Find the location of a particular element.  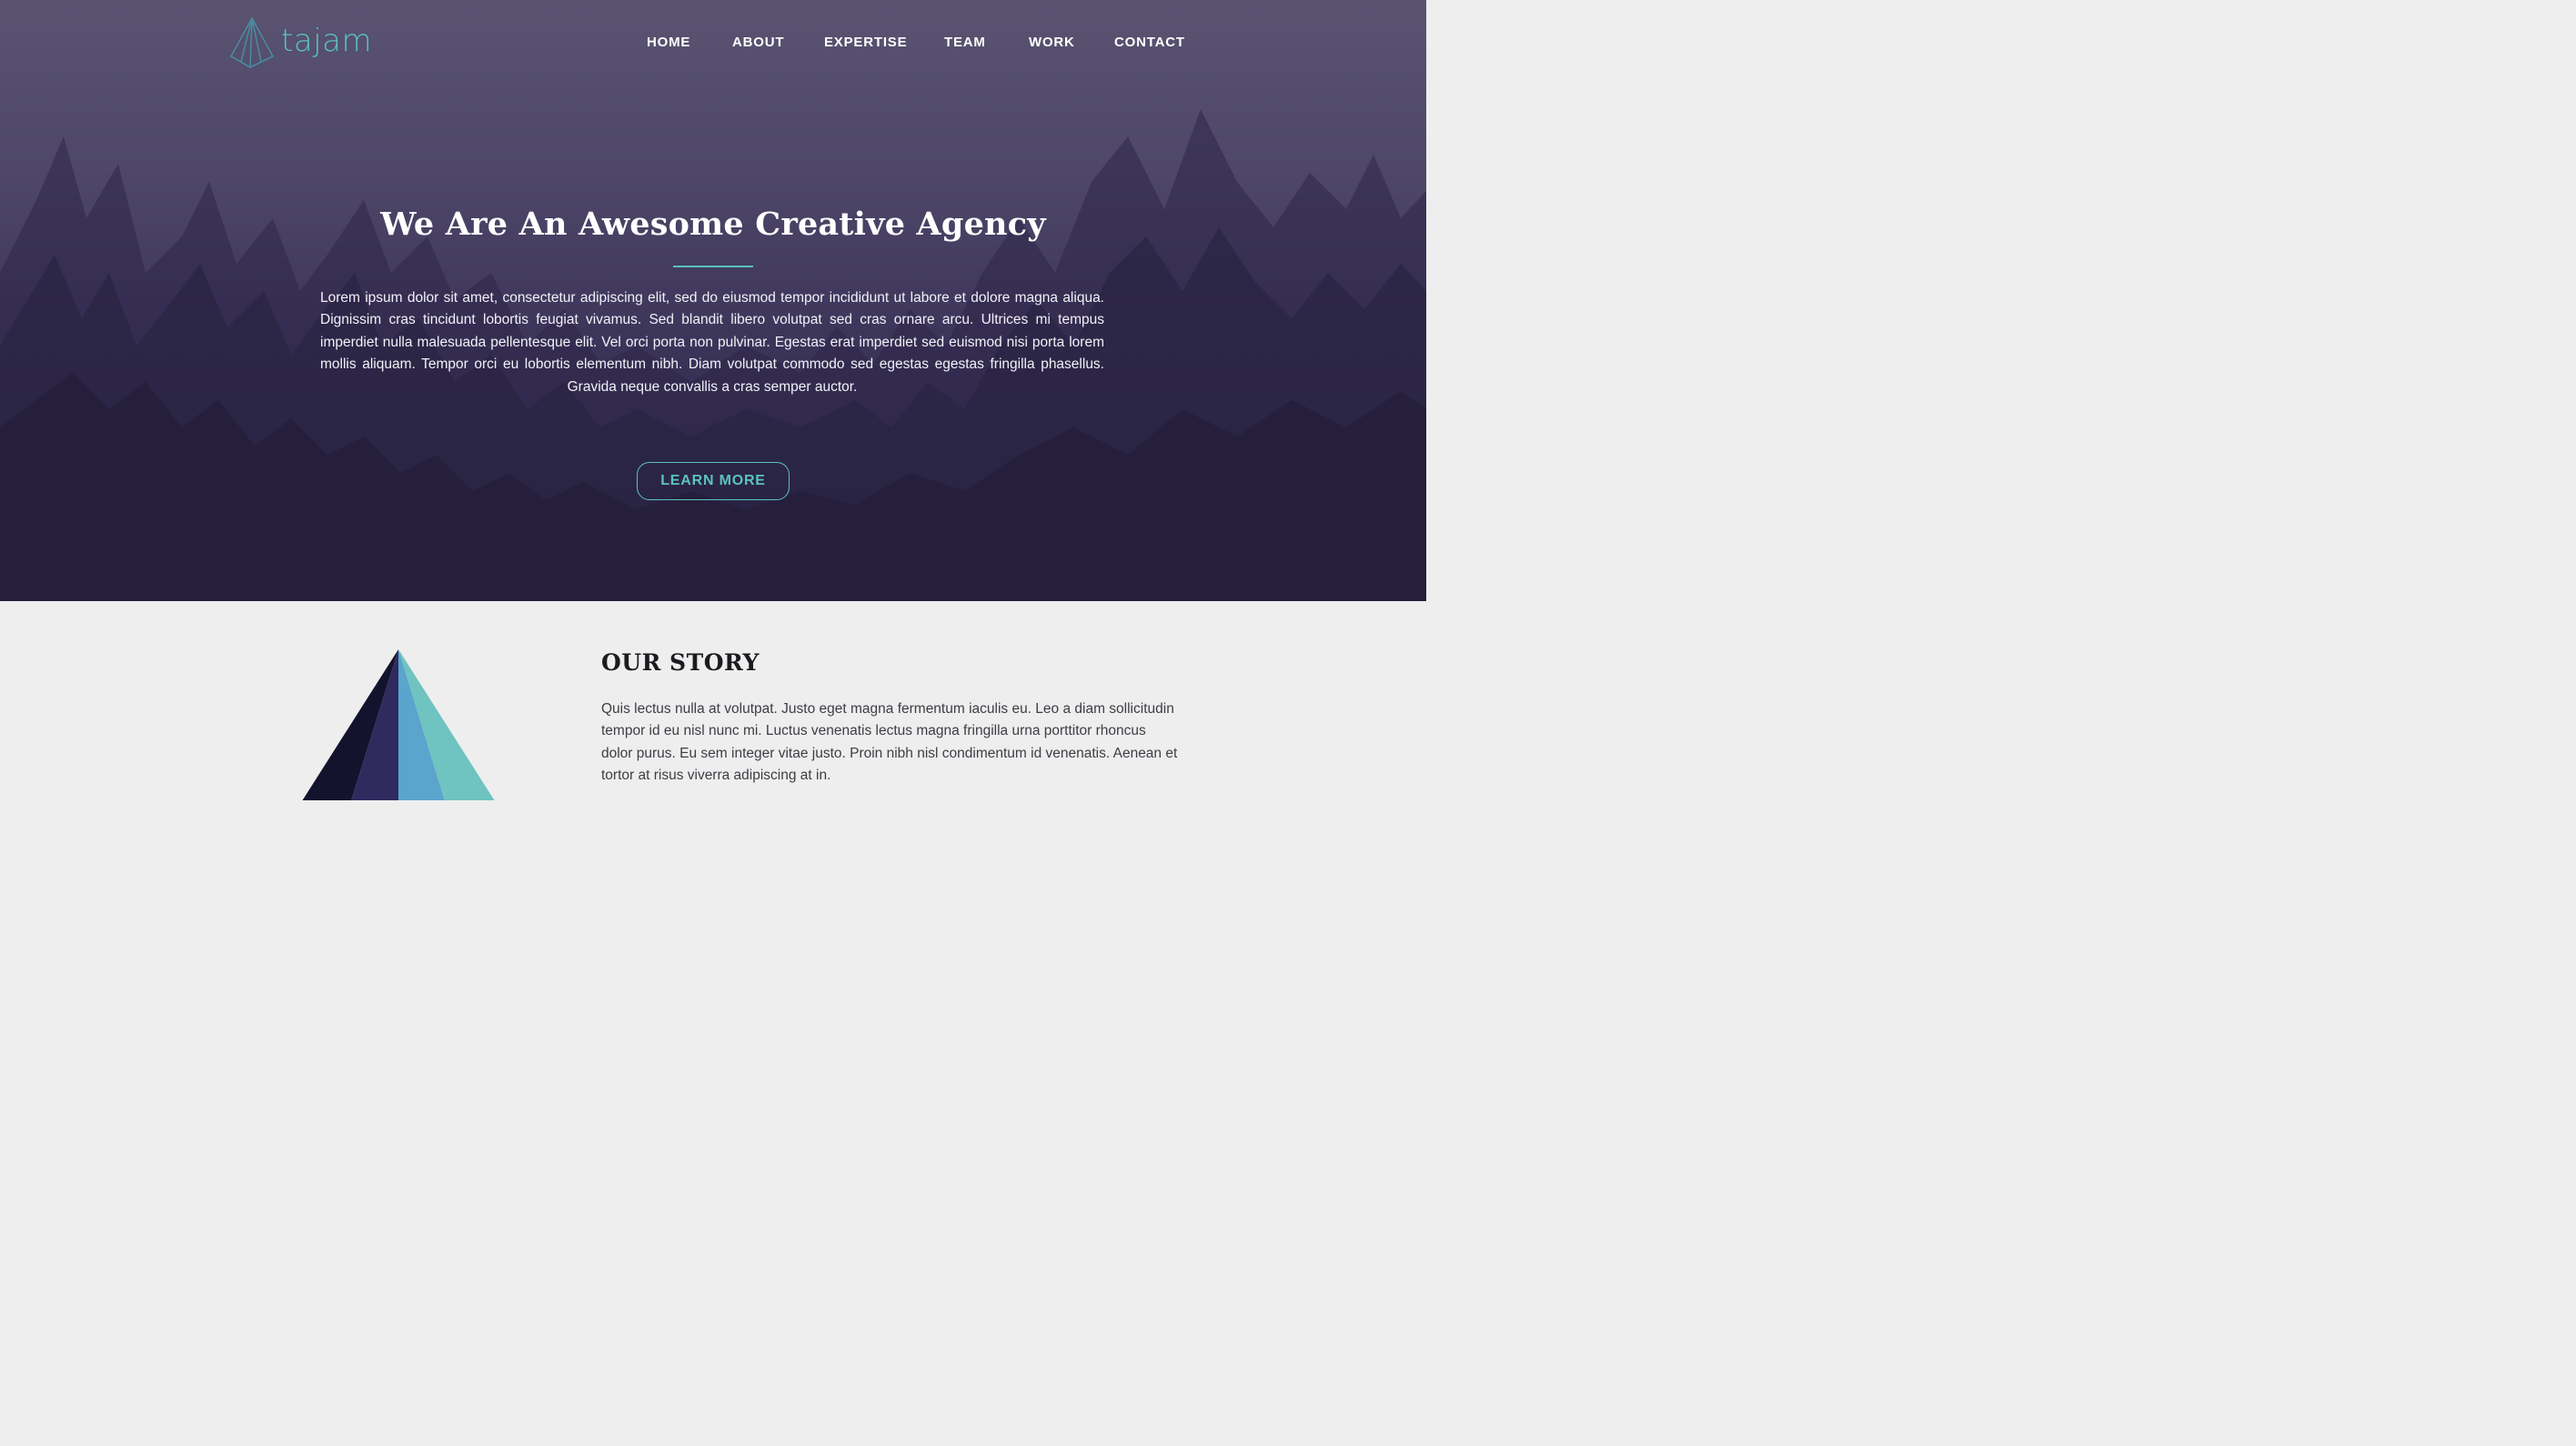

nav-item-contact: CONTACT is located at coordinates (1149, 43).